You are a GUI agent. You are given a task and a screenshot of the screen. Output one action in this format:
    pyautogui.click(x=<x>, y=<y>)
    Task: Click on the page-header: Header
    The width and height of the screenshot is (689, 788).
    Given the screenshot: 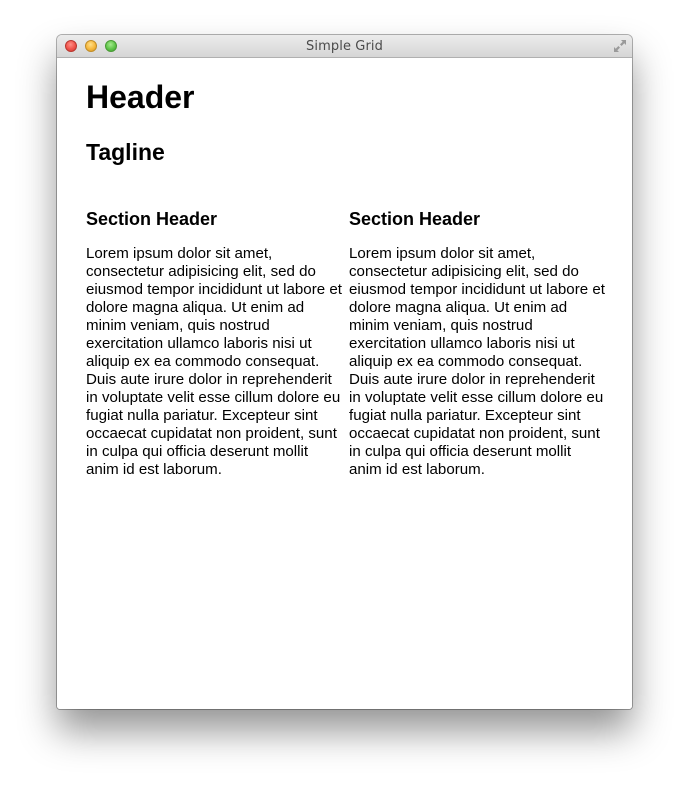 What is the action you would take?
    pyautogui.click(x=140, y=97)
    